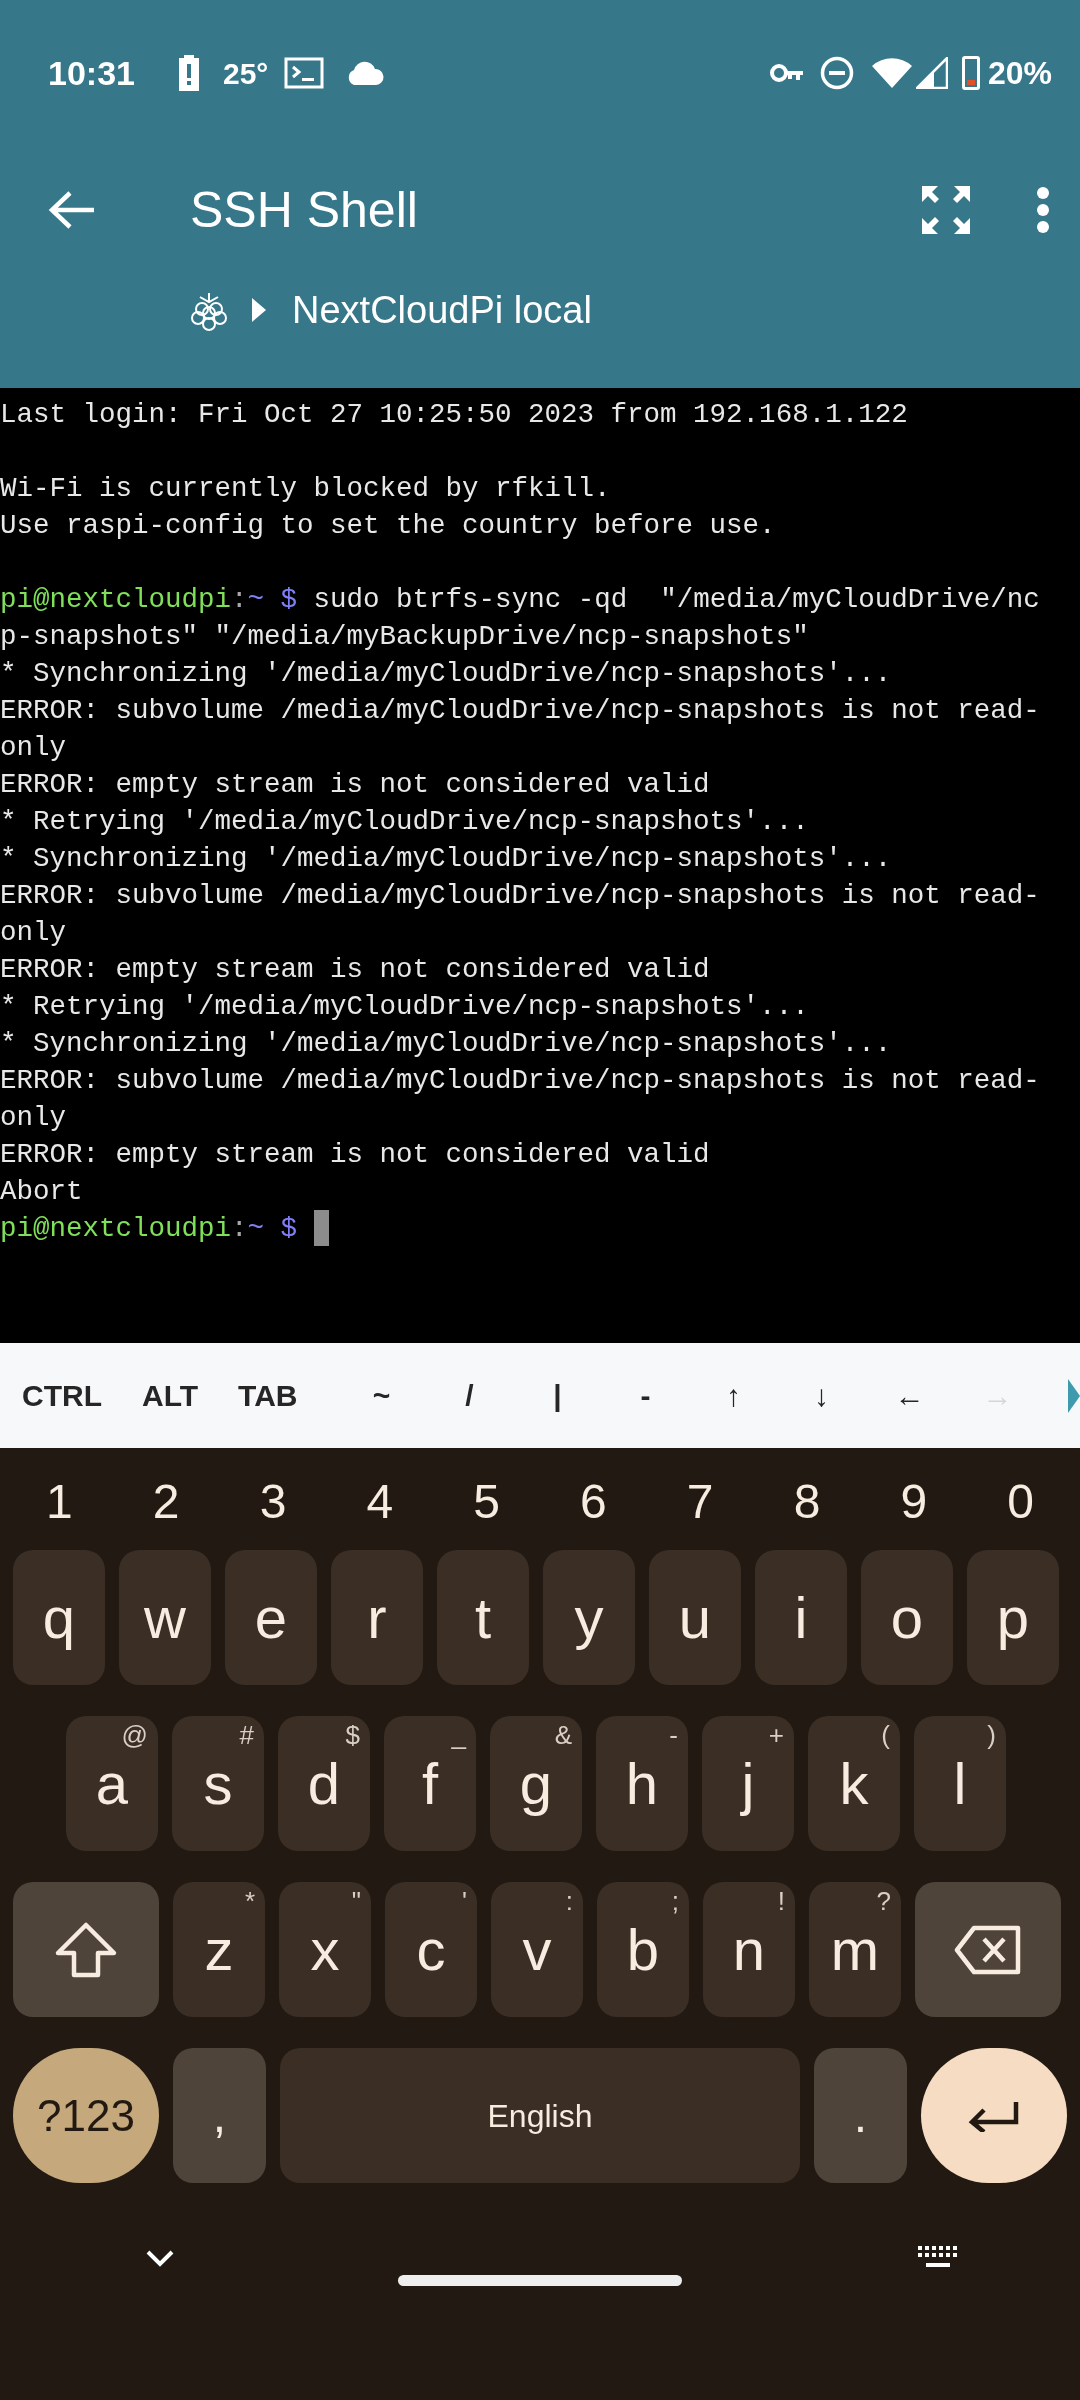  I want to click on letter-key: f _, so click(430, 1783).